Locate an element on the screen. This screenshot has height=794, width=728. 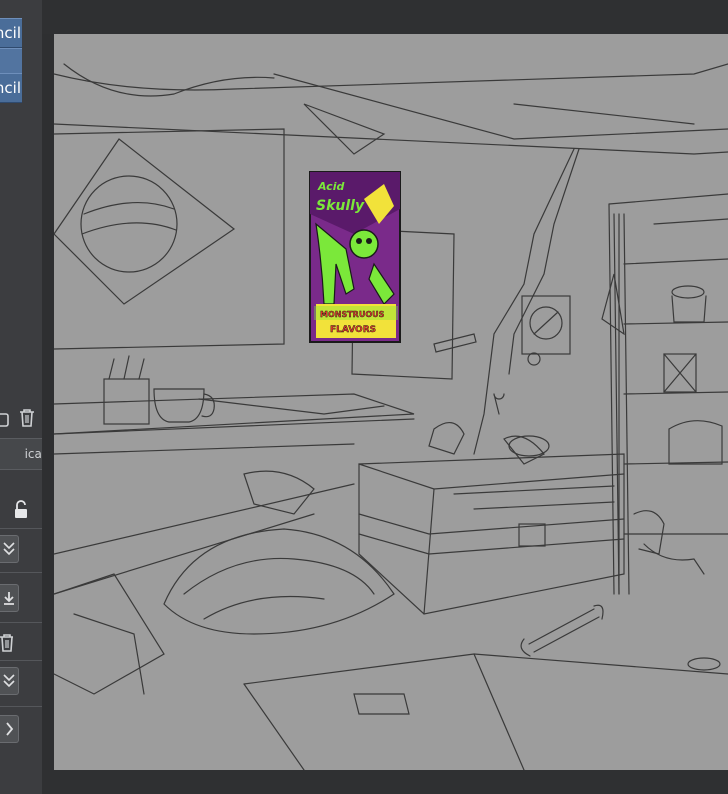
panel-splitter is located at coordinates (48, 397).